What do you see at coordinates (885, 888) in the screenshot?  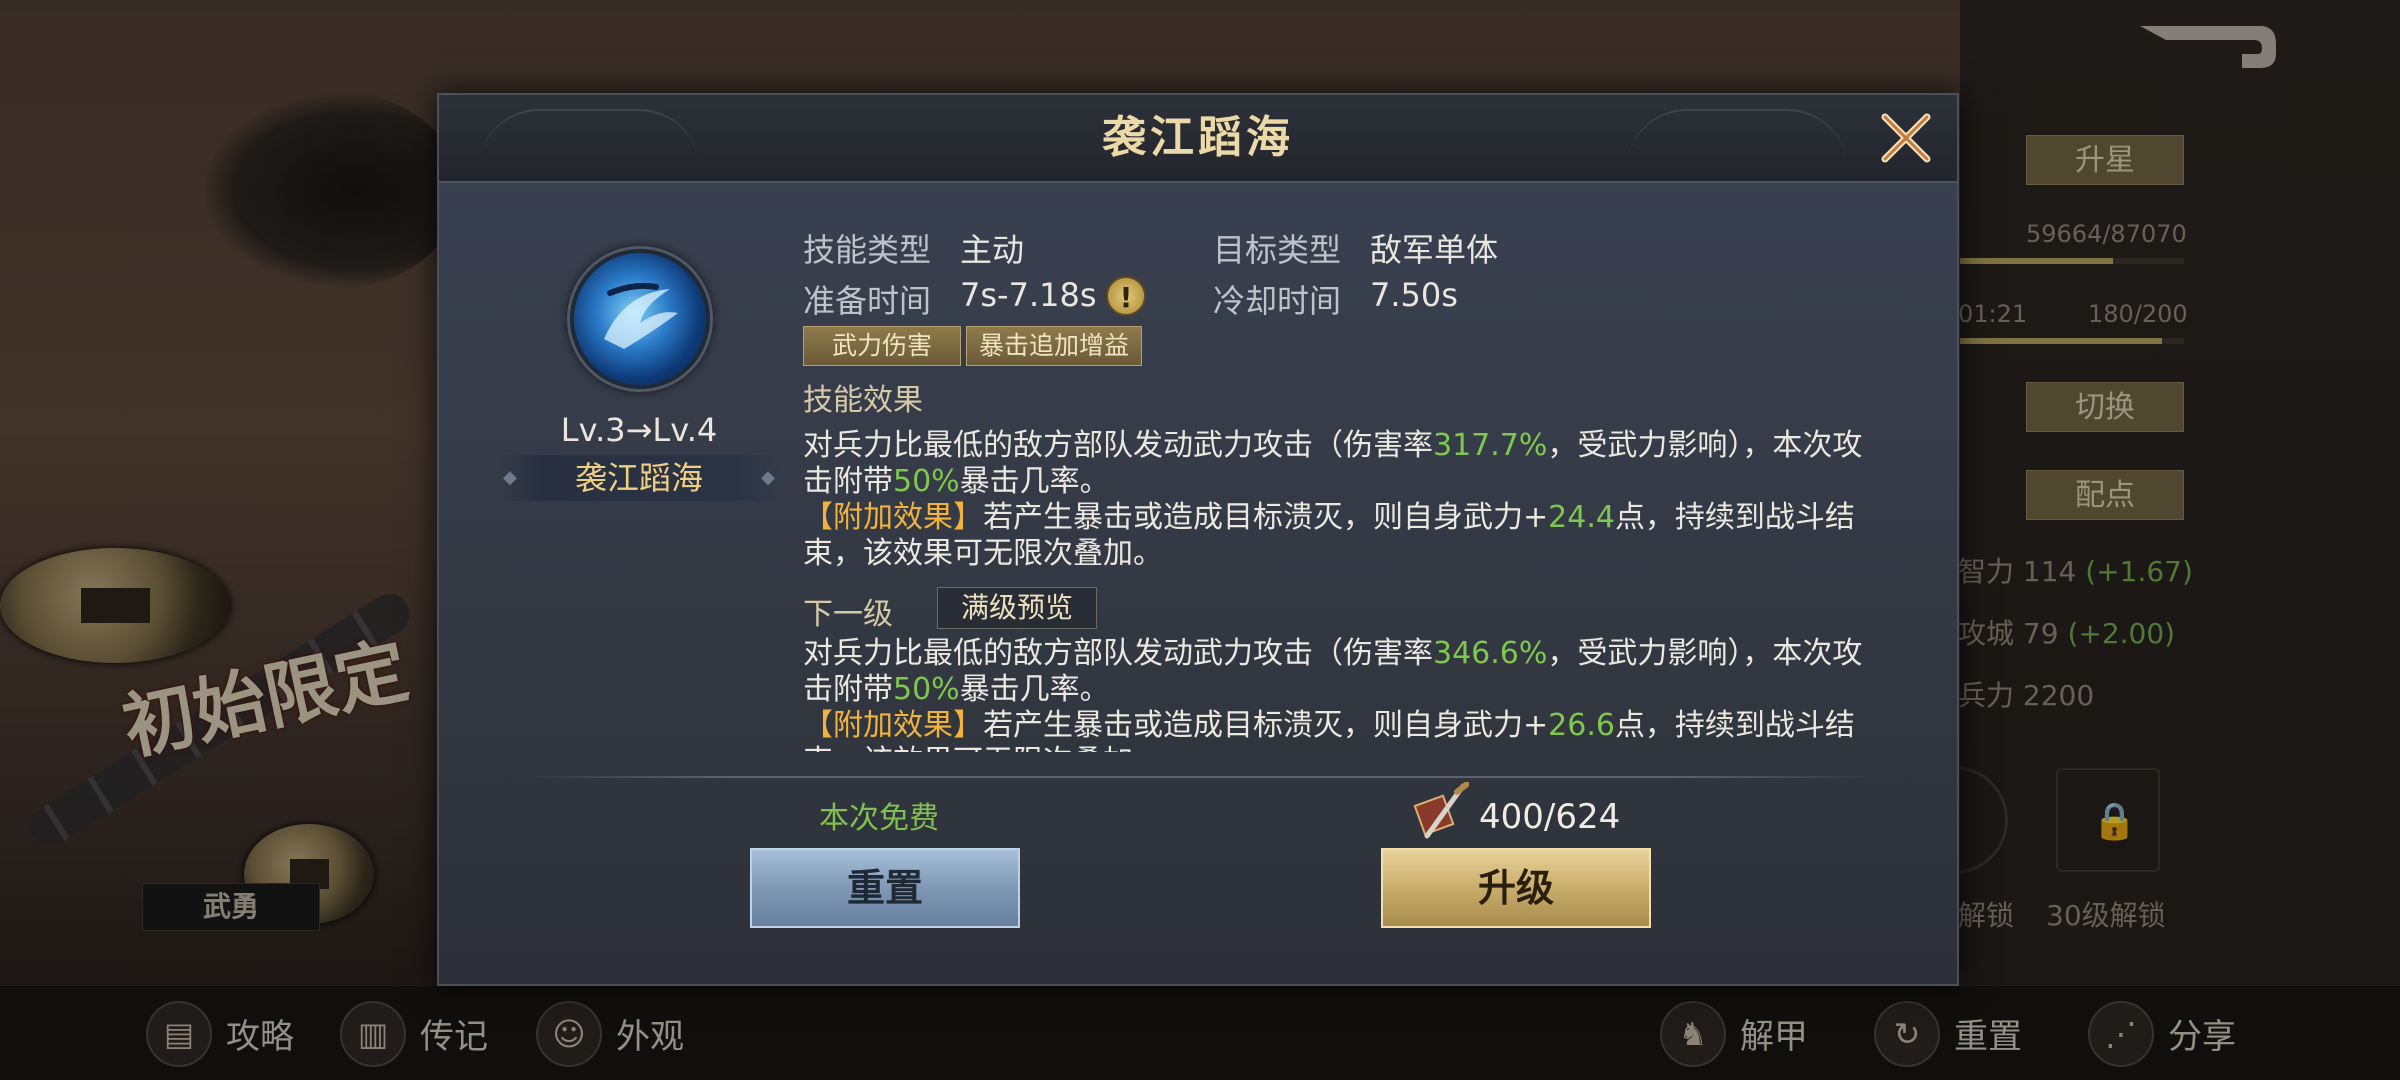 I see `reset-button: 重置` at bounding box center [885, 888].